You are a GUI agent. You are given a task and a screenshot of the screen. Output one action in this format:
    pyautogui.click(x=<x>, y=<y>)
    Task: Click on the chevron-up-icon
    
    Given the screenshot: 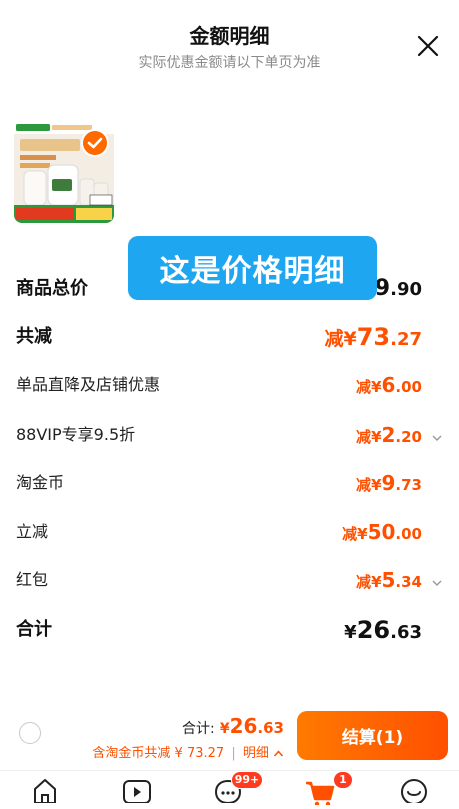 What is the action you would take?
    pyautogui.click(x=278, y=753)
    